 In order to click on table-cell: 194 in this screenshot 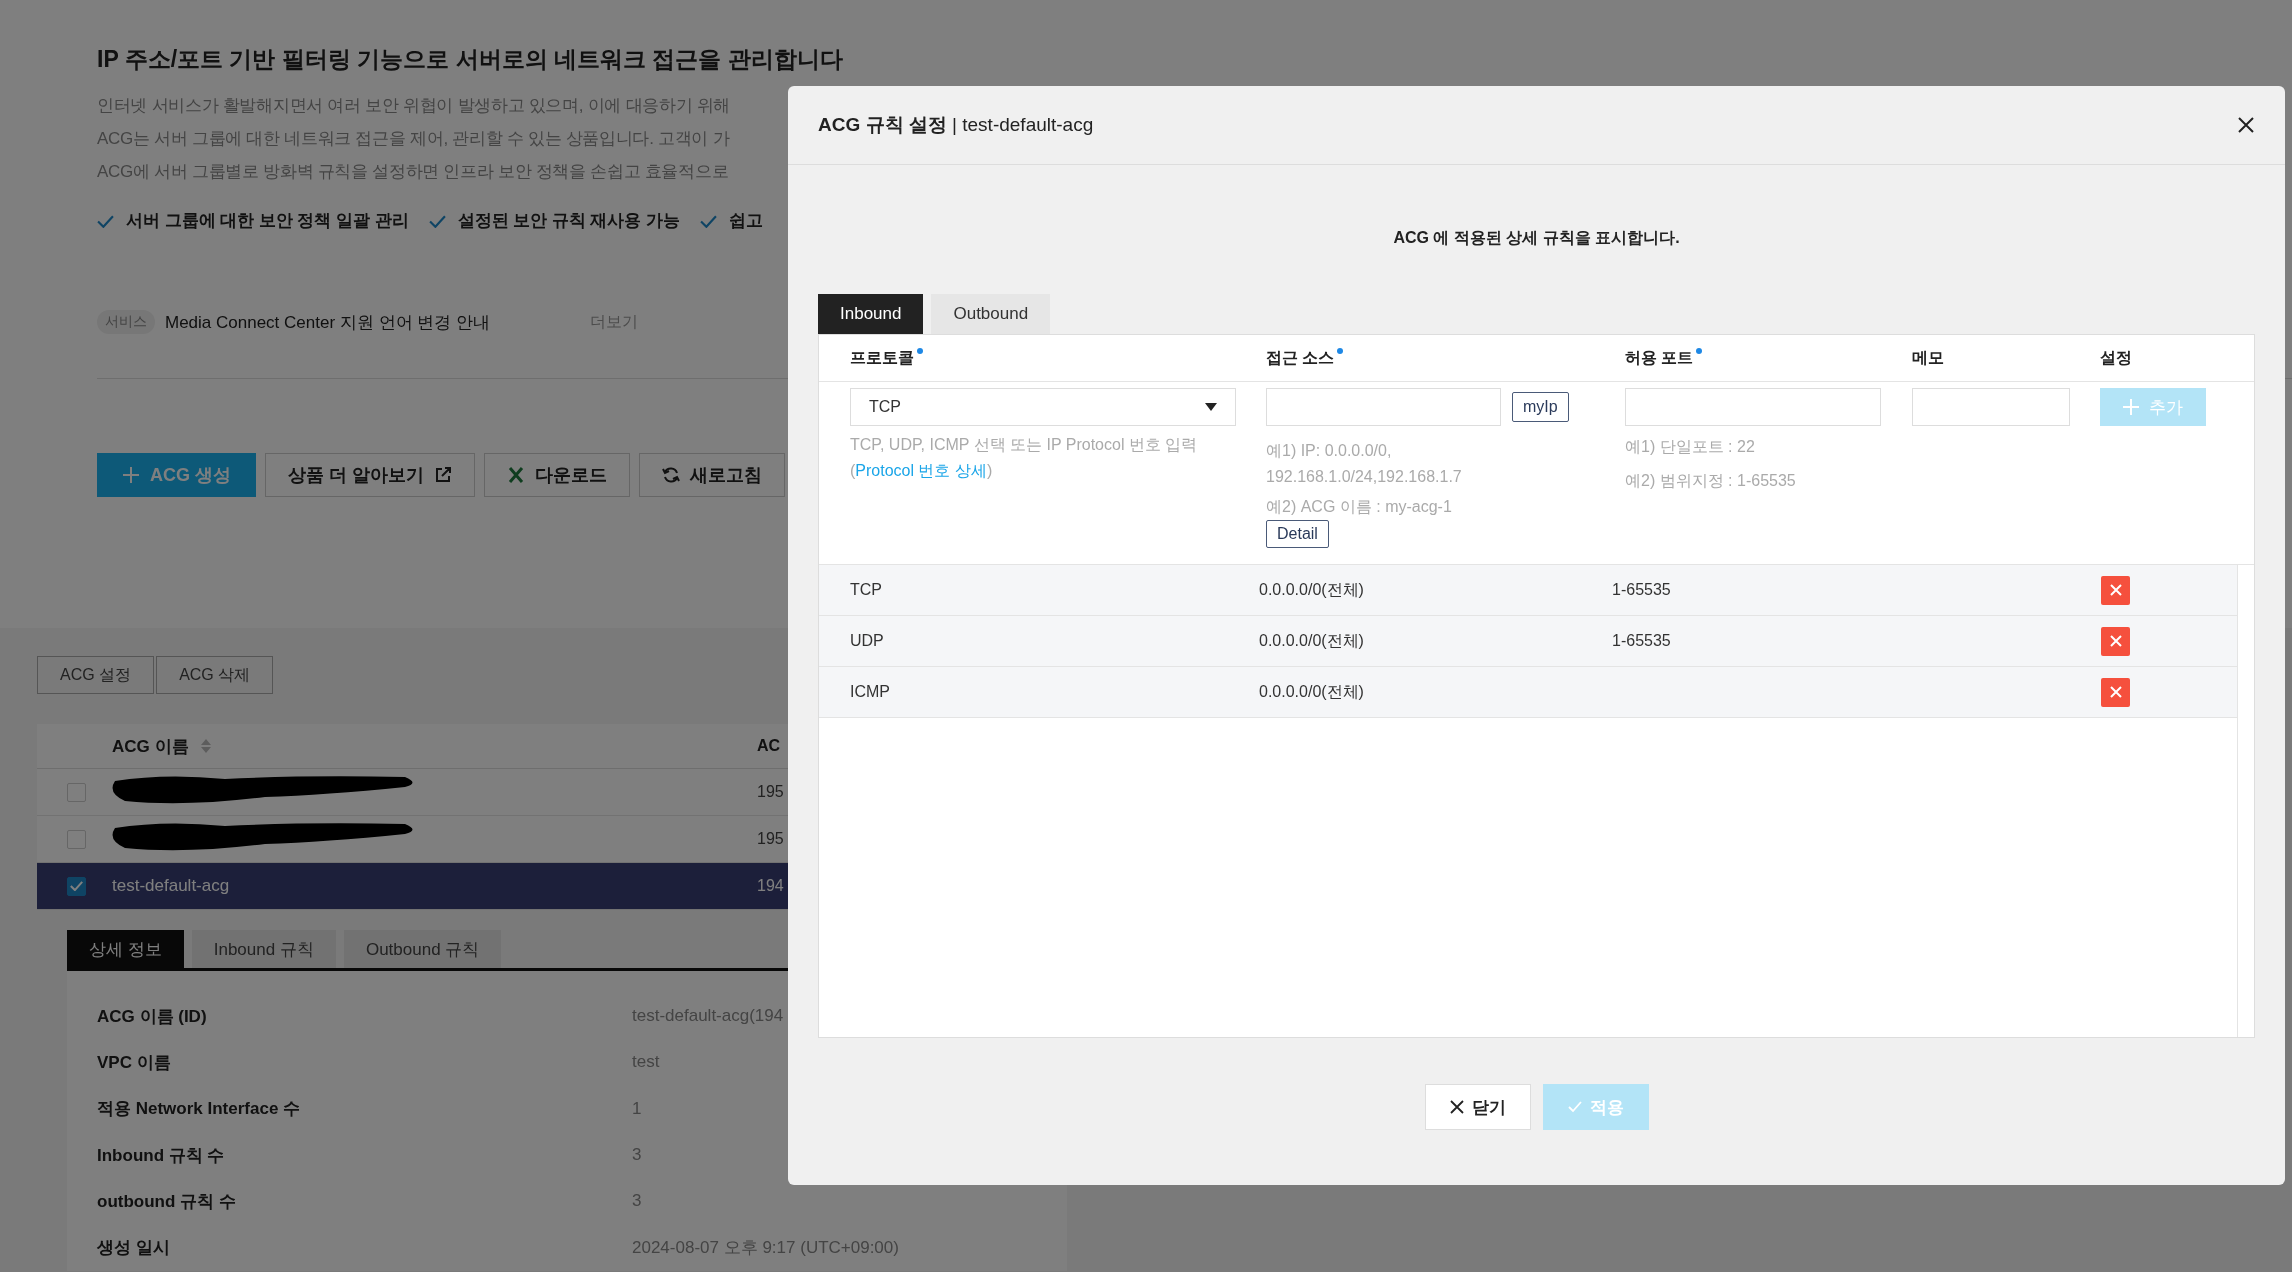, I will do `click(770, 886)`.